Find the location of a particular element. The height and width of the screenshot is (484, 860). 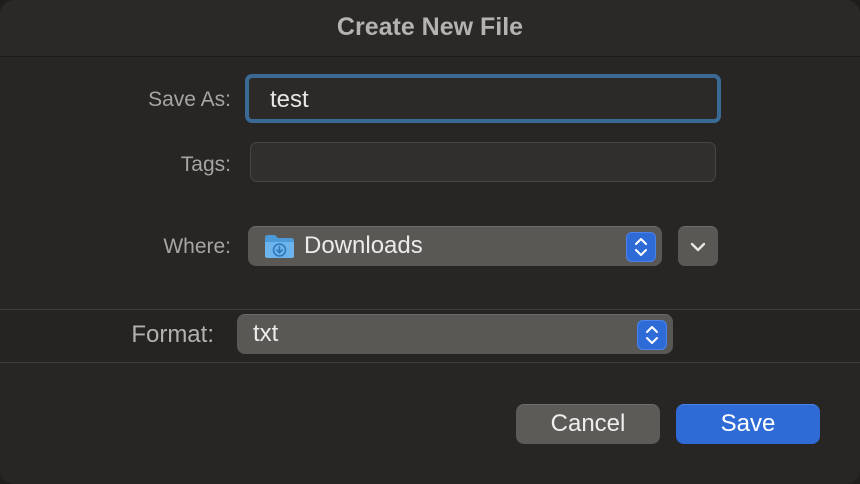

chevron-down-icon is located at coordinates (698, 247).